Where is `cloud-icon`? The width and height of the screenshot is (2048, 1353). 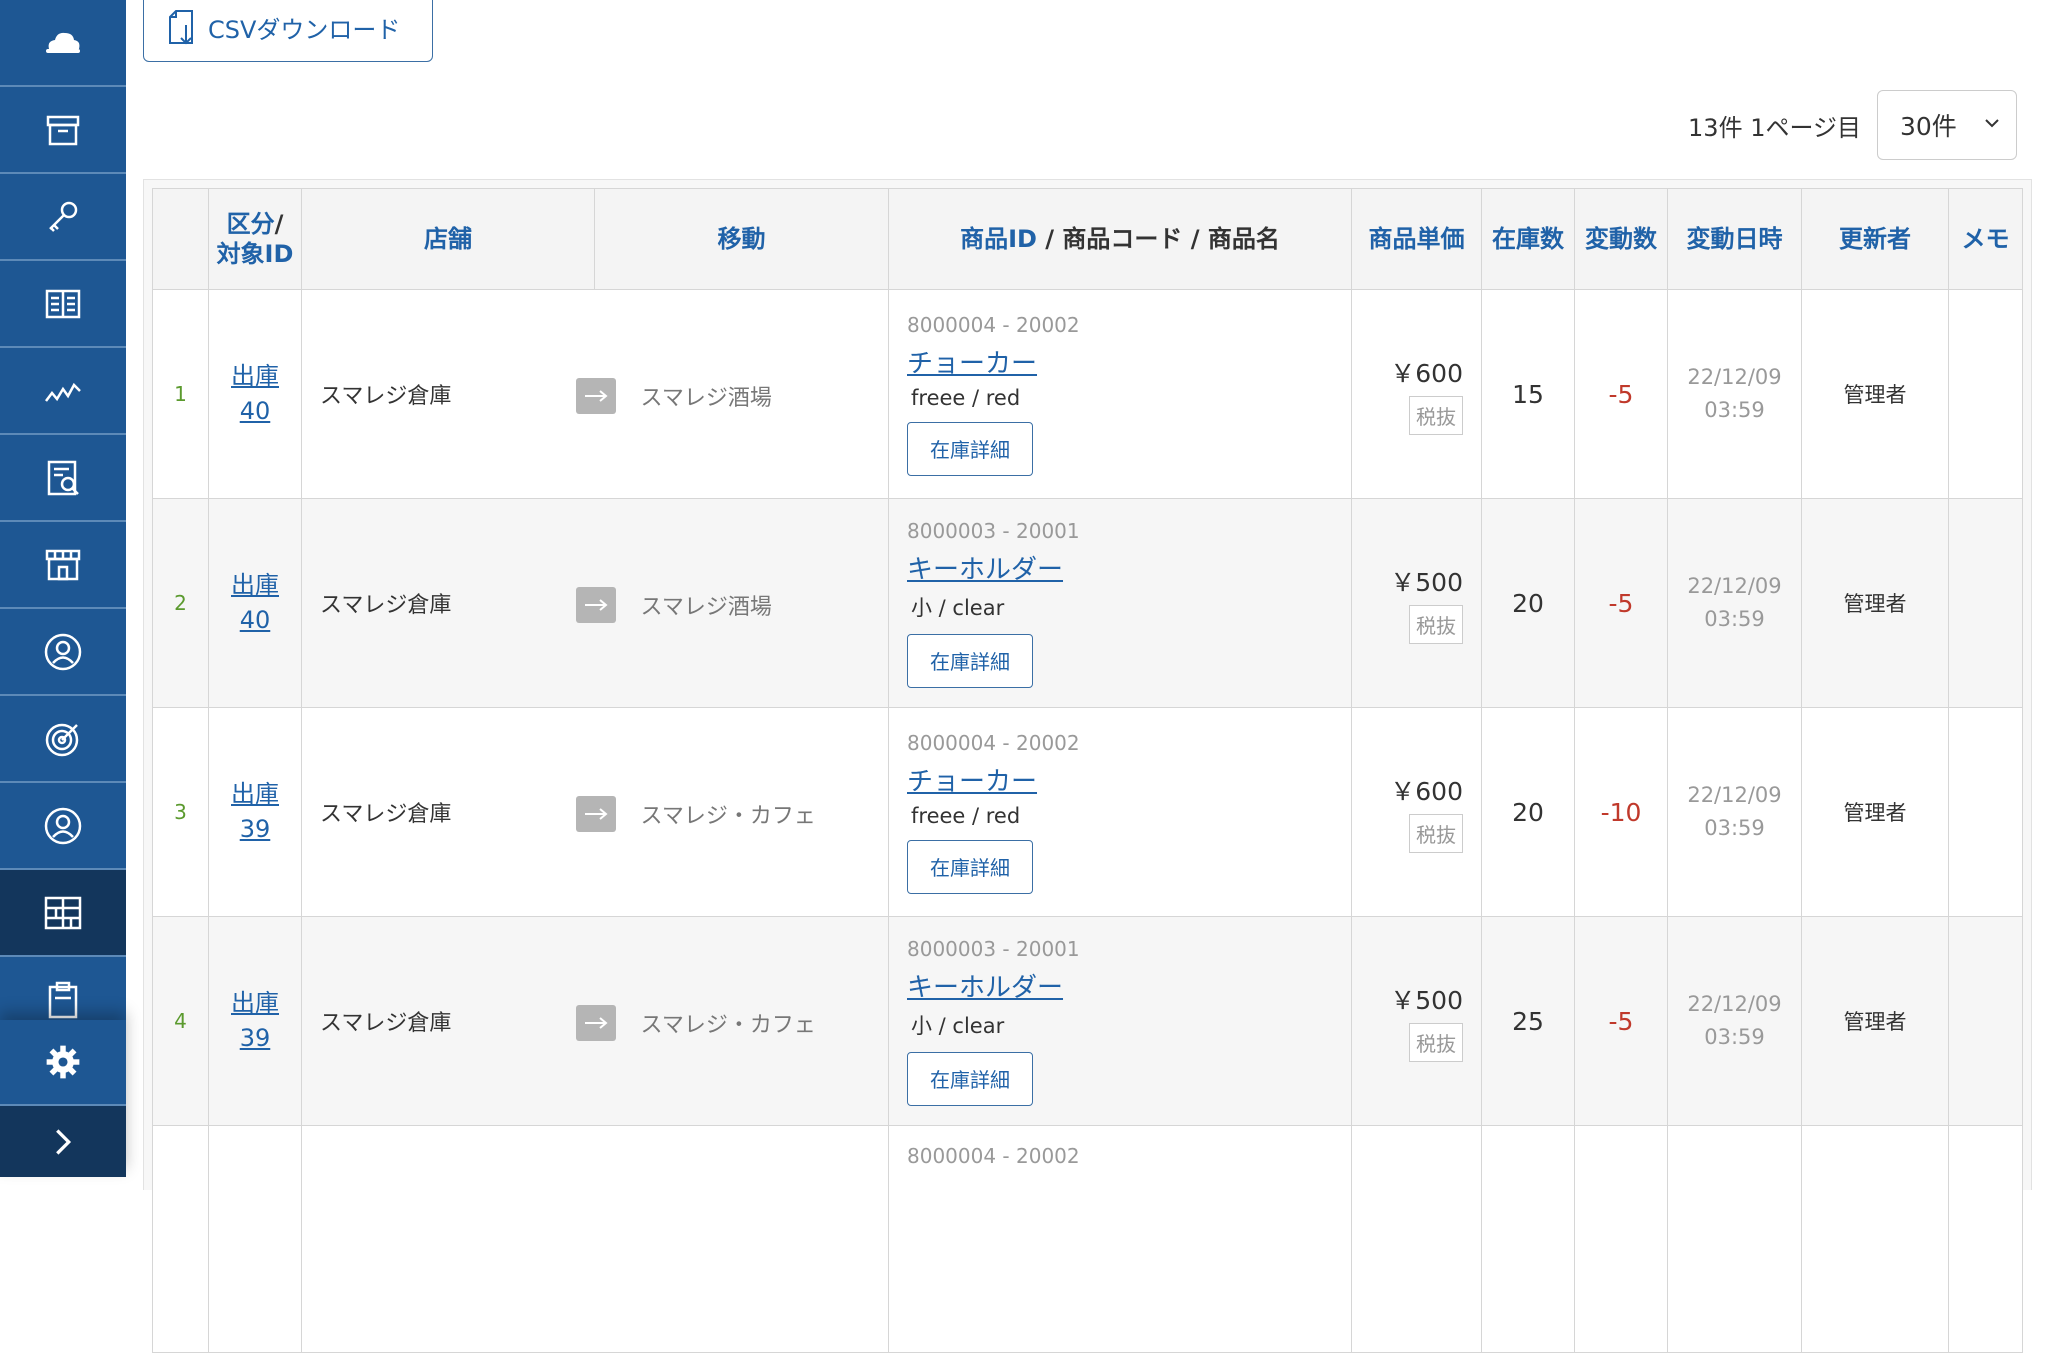 cloud-icon is located at coordinates (63, 42).